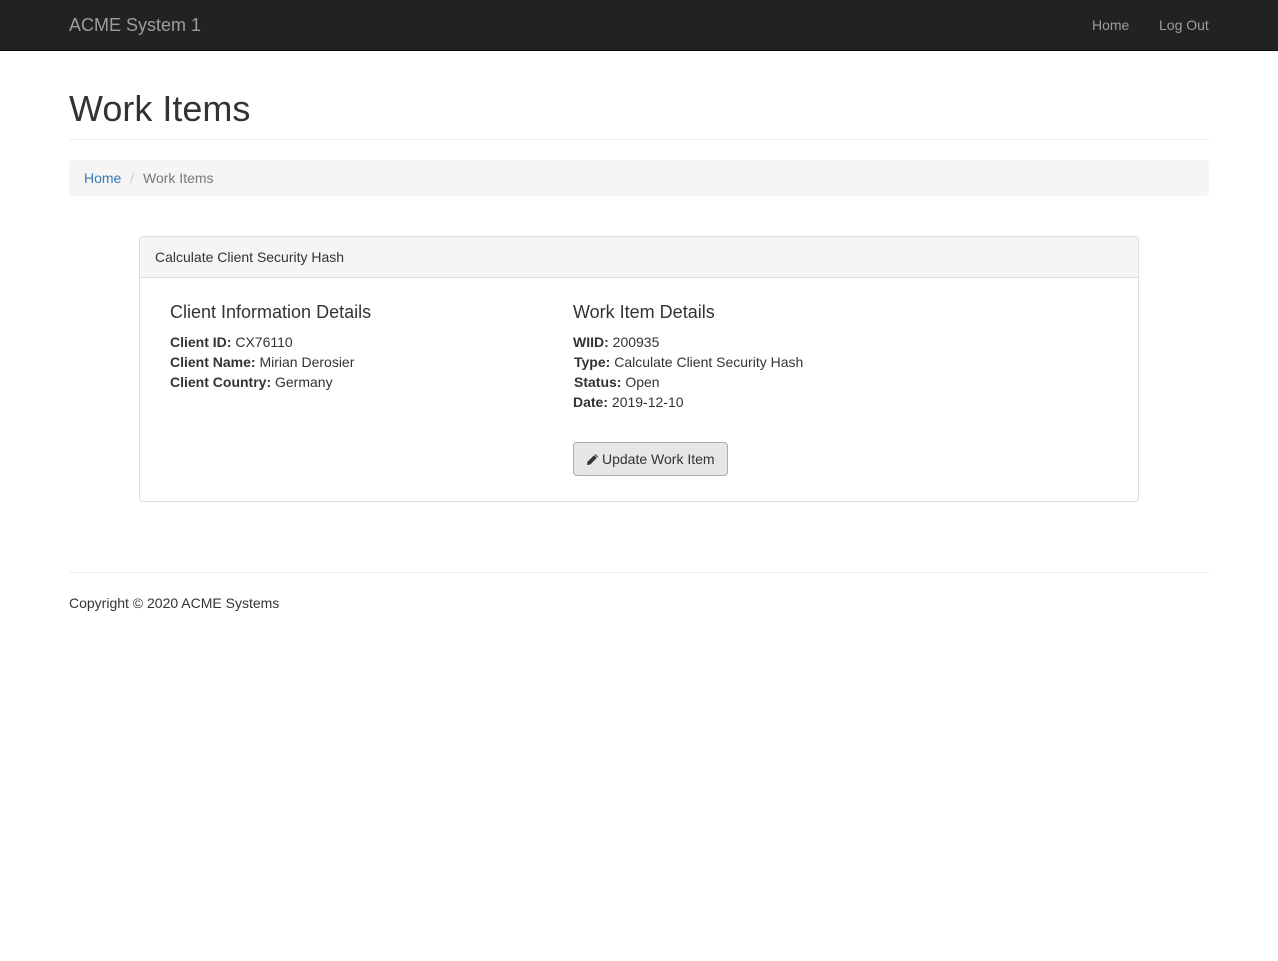 The width and height of the screenshot is (1278, 961). What do you see at coordinates (304, 382) in the screenshot?
I see `client-country-value: Germany` at bounding box center [304, 382].